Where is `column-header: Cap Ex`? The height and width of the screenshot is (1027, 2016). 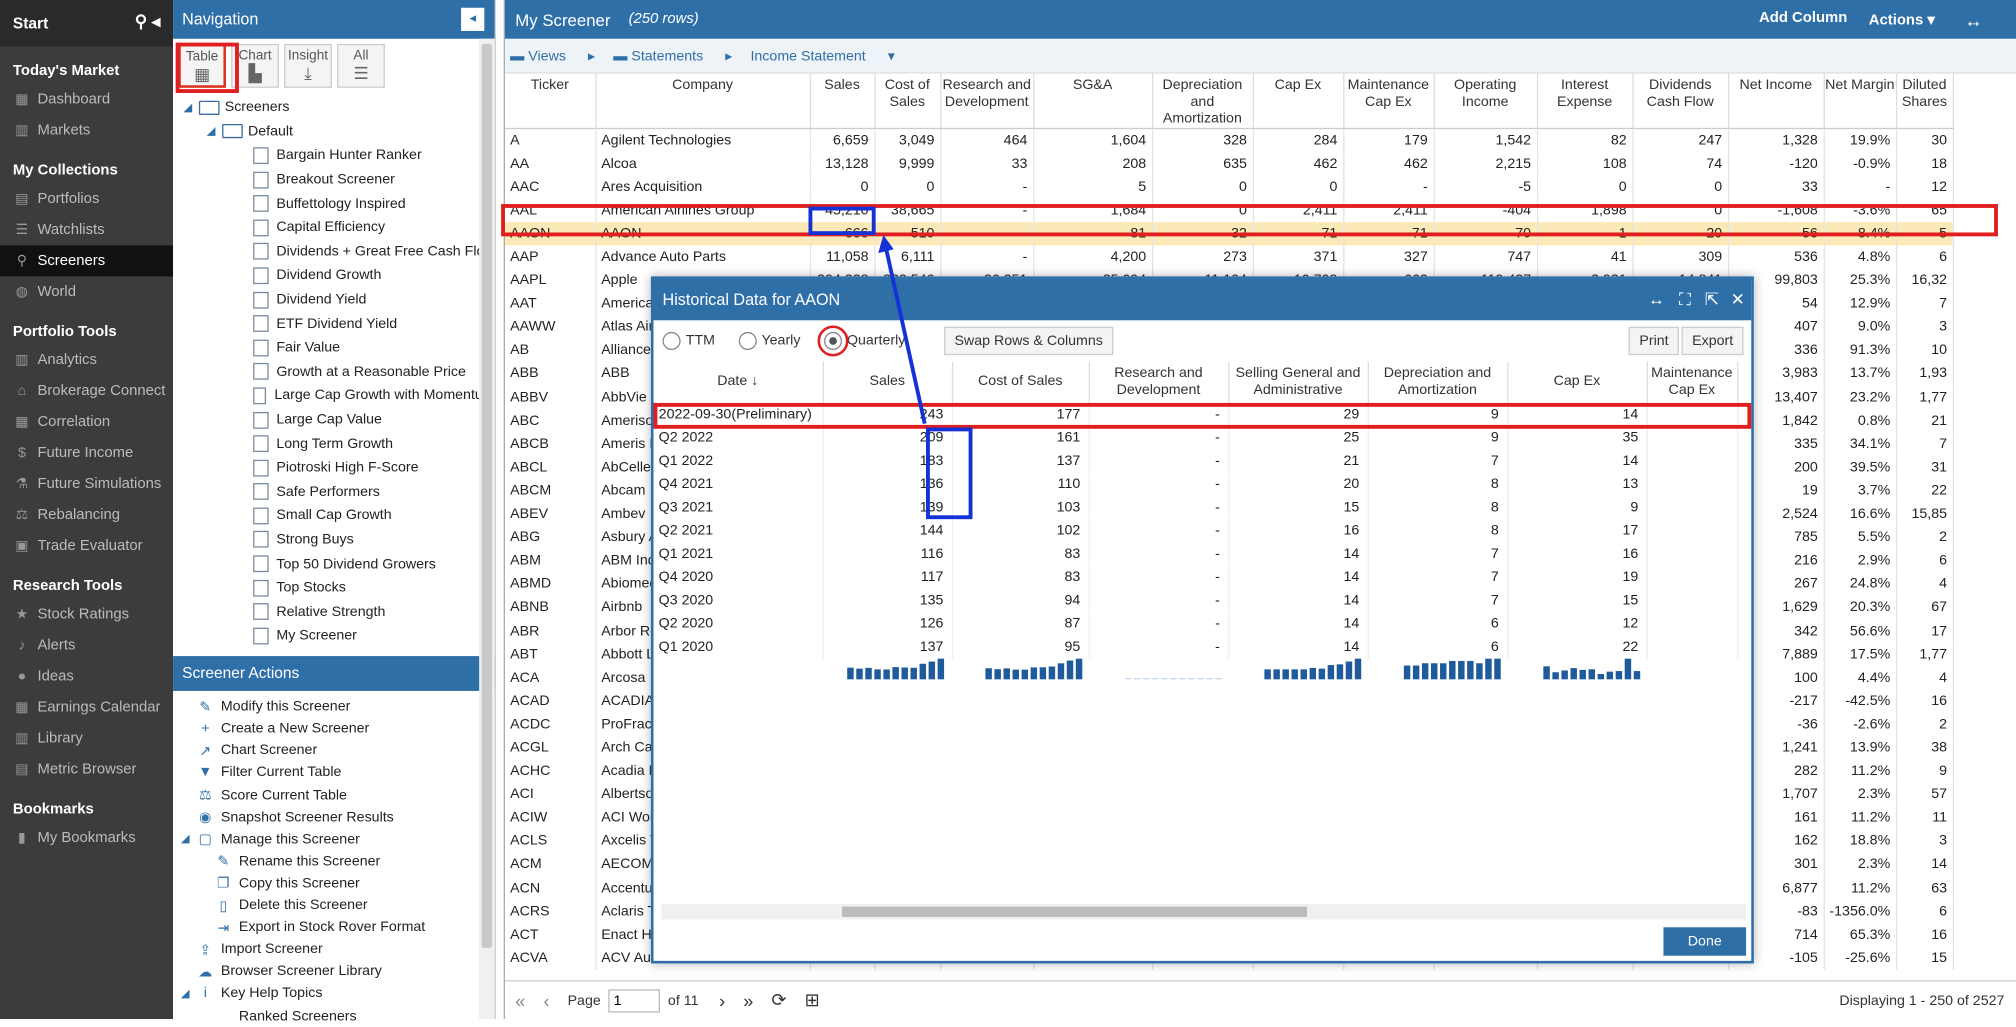
column-header: Cap Ex is located at coordinates (1298, 101).